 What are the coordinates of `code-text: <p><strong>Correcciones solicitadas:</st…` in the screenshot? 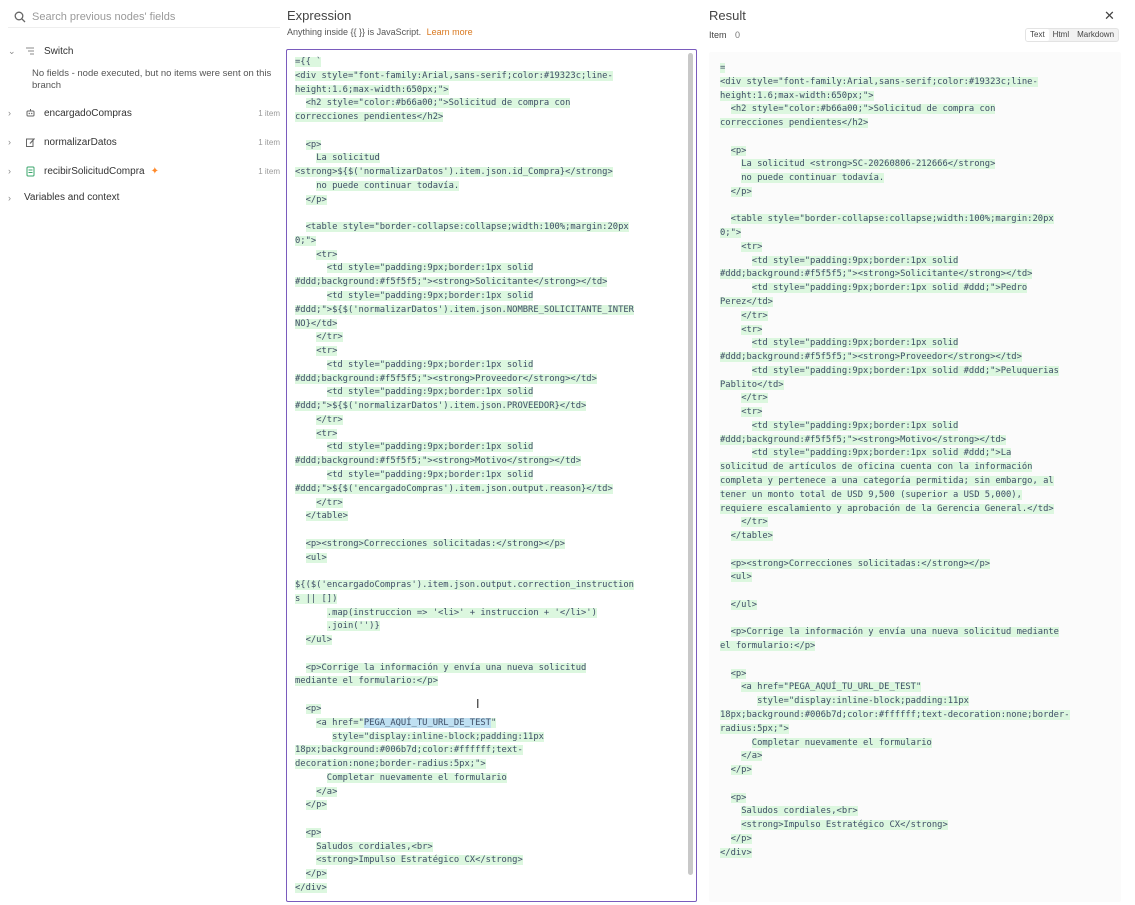 It's located at (860, 563).